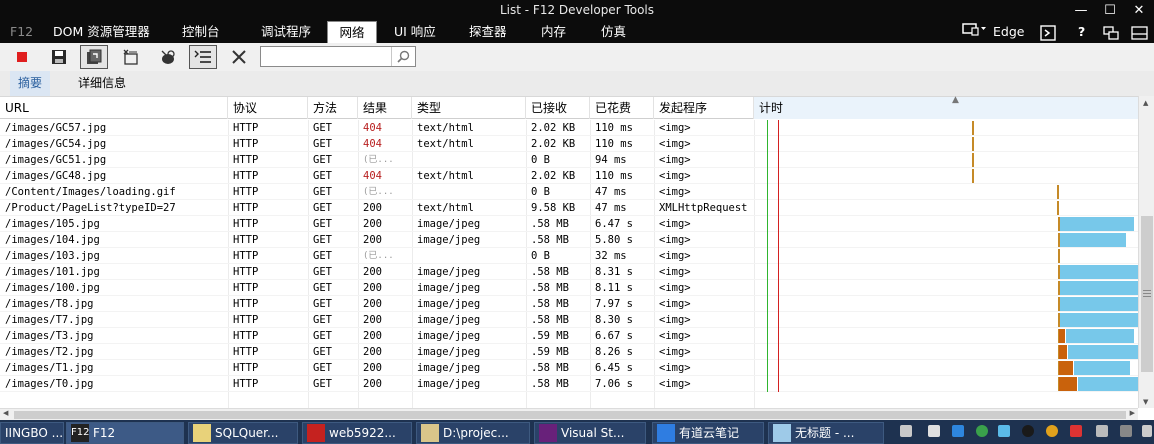 Image resolution: width=1154 pixels, height=444 pixels. I want to click on always-refresh-button, so click(94, 57).